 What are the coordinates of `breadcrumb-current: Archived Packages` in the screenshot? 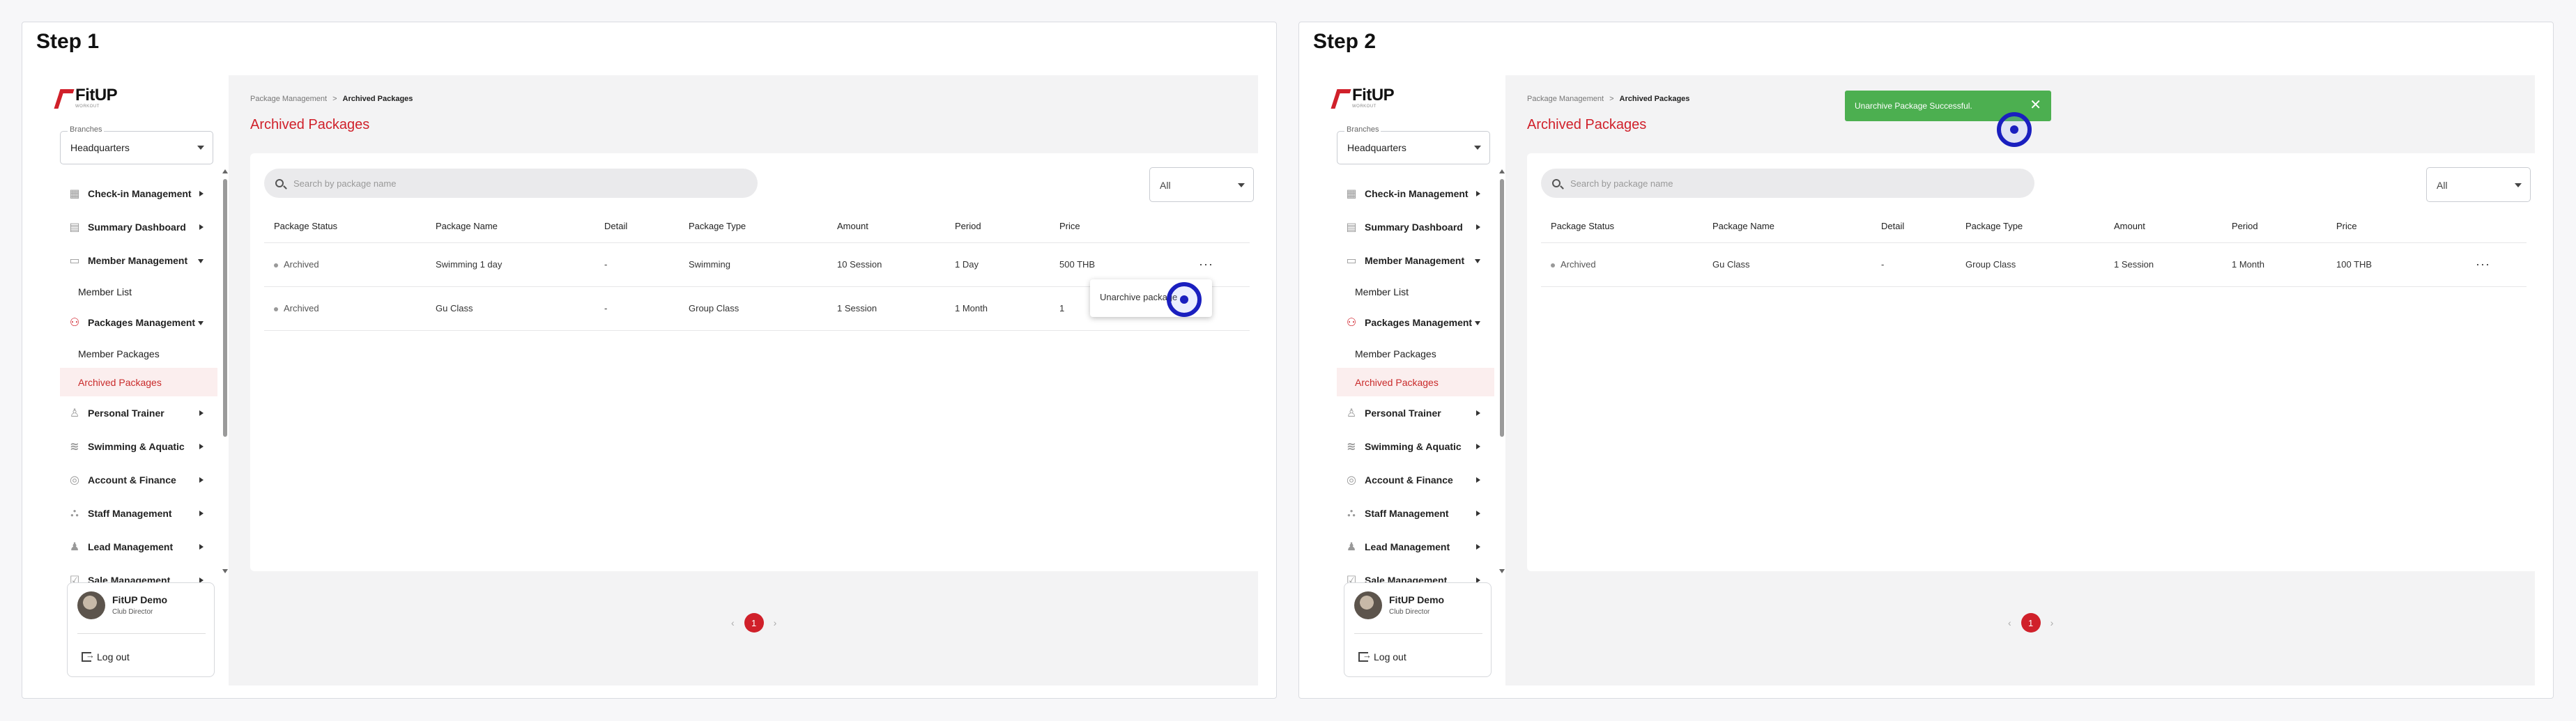 It's located at (1654, 99).